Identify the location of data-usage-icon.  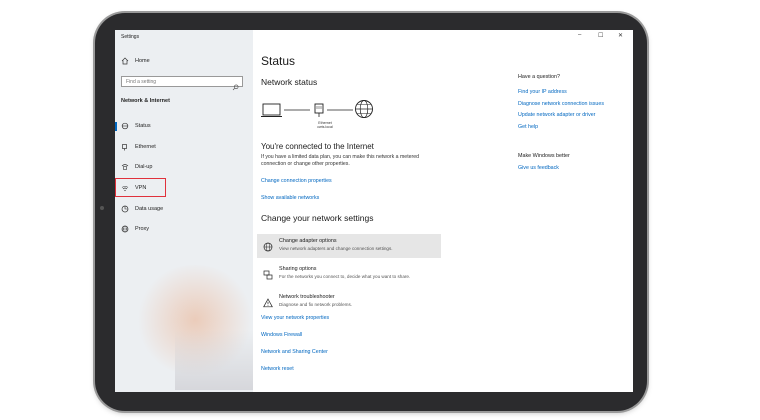
(125, 209).